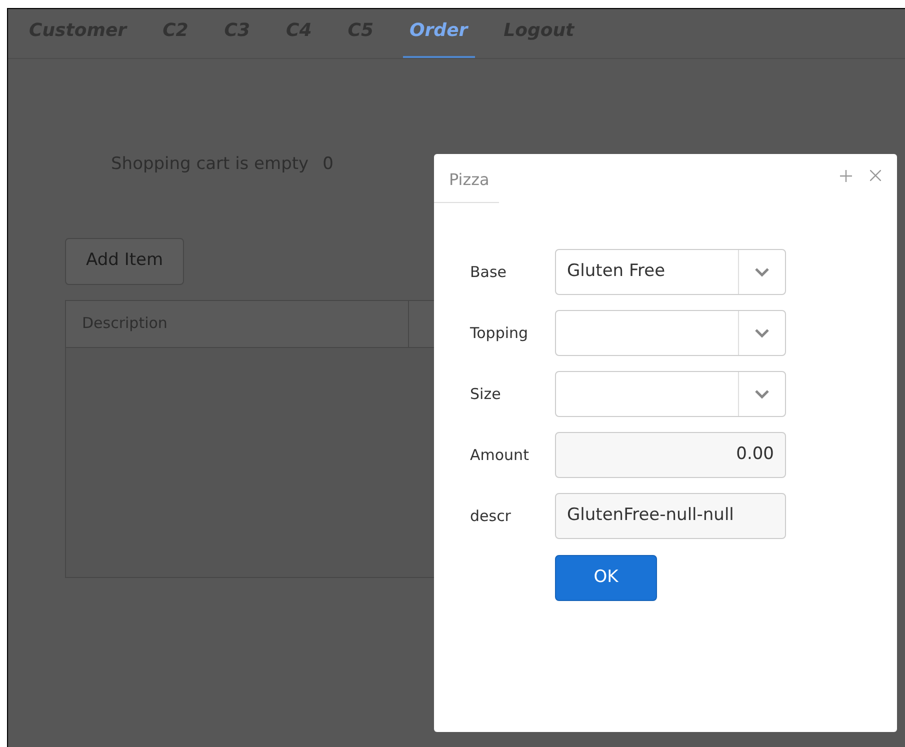  I want to click on ok-button: OK, so click(606, 578).